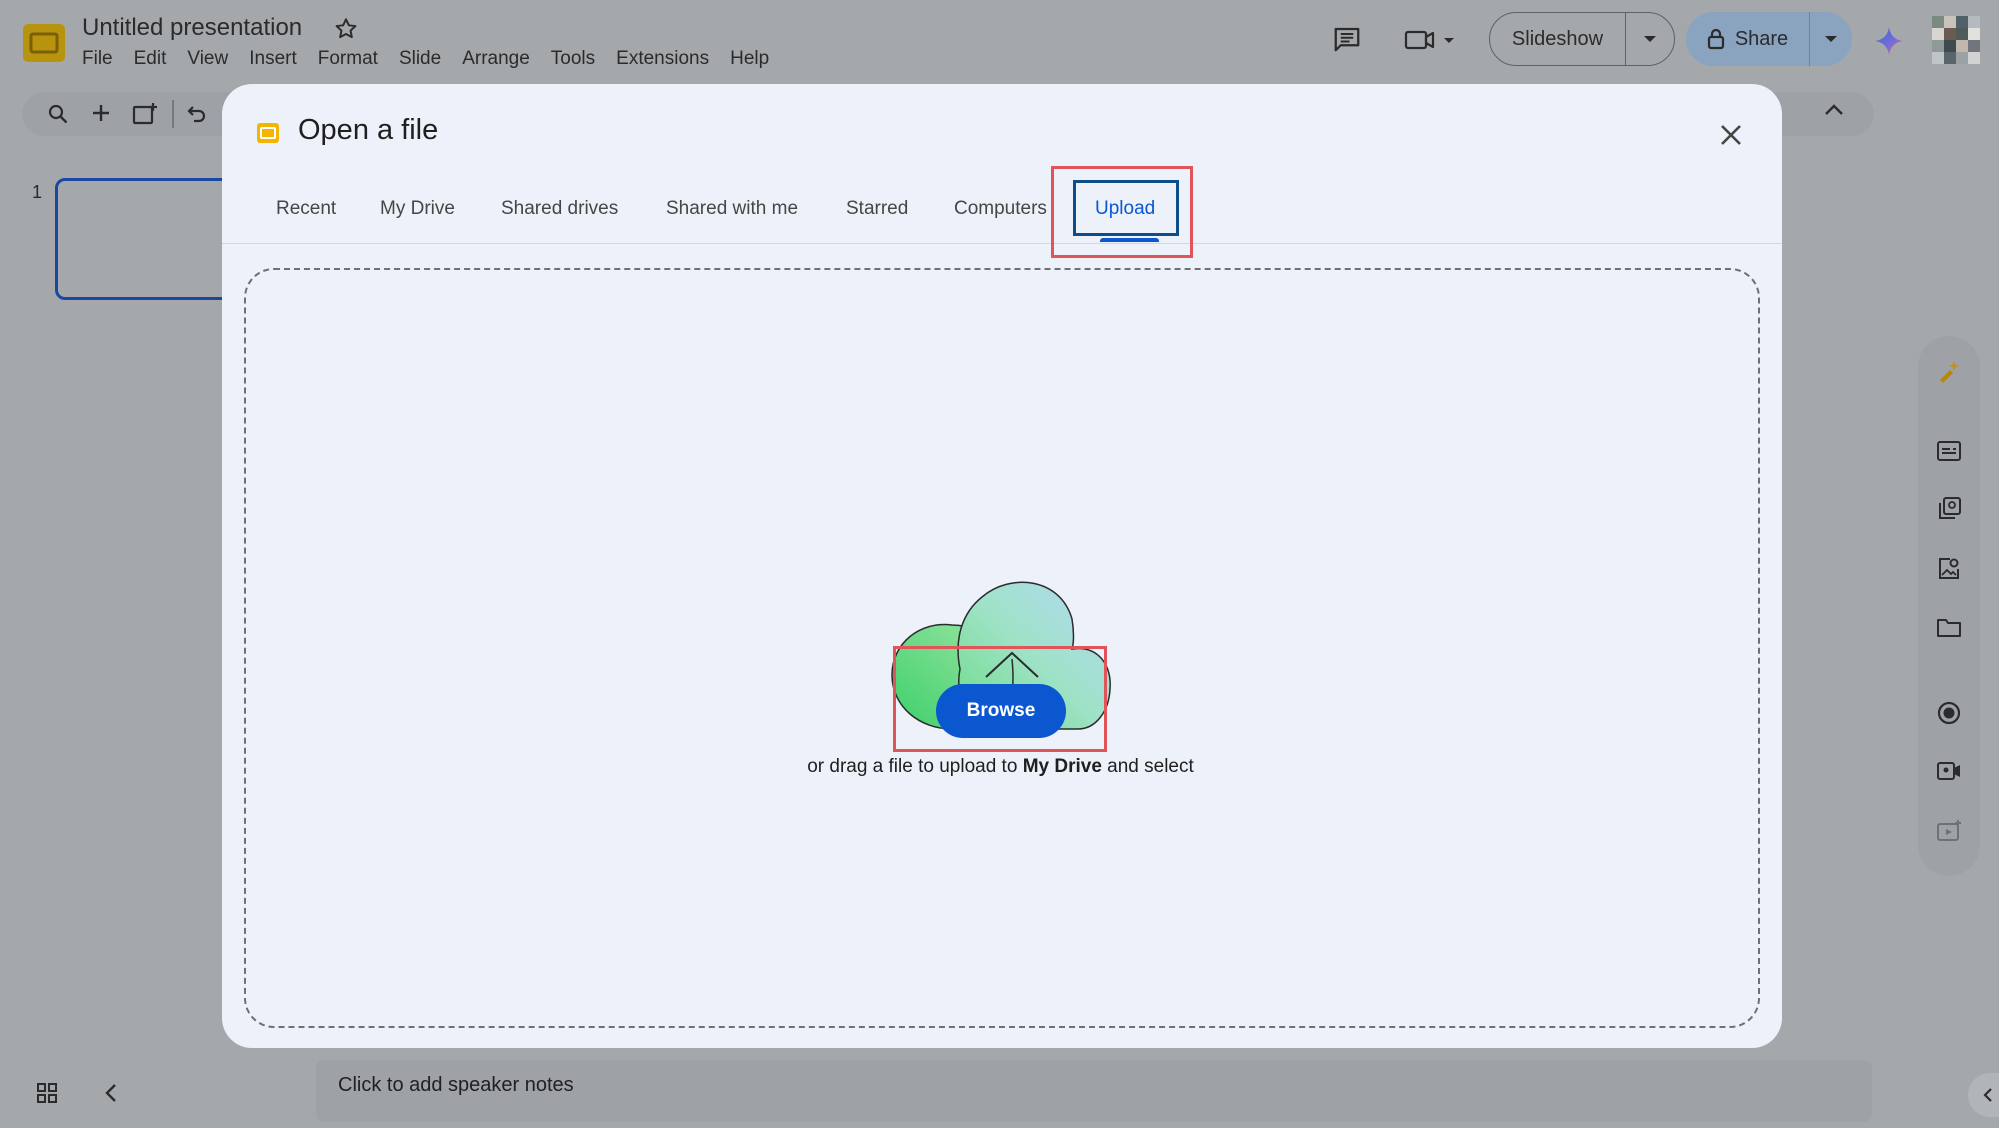 The height and width of the screenshot is (1128, 1999). Describe the element at coordinates (368, 130) in the screenshot. I see `dialog-title: Open a file` at that location.